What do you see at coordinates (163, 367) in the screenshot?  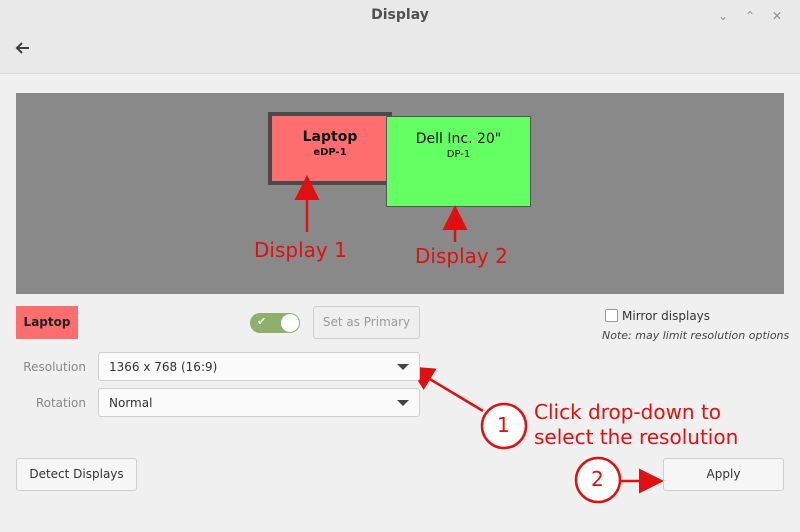 I see `resolution-value: 1366 x 768 (16:9)` at bounding box center [163, 367].